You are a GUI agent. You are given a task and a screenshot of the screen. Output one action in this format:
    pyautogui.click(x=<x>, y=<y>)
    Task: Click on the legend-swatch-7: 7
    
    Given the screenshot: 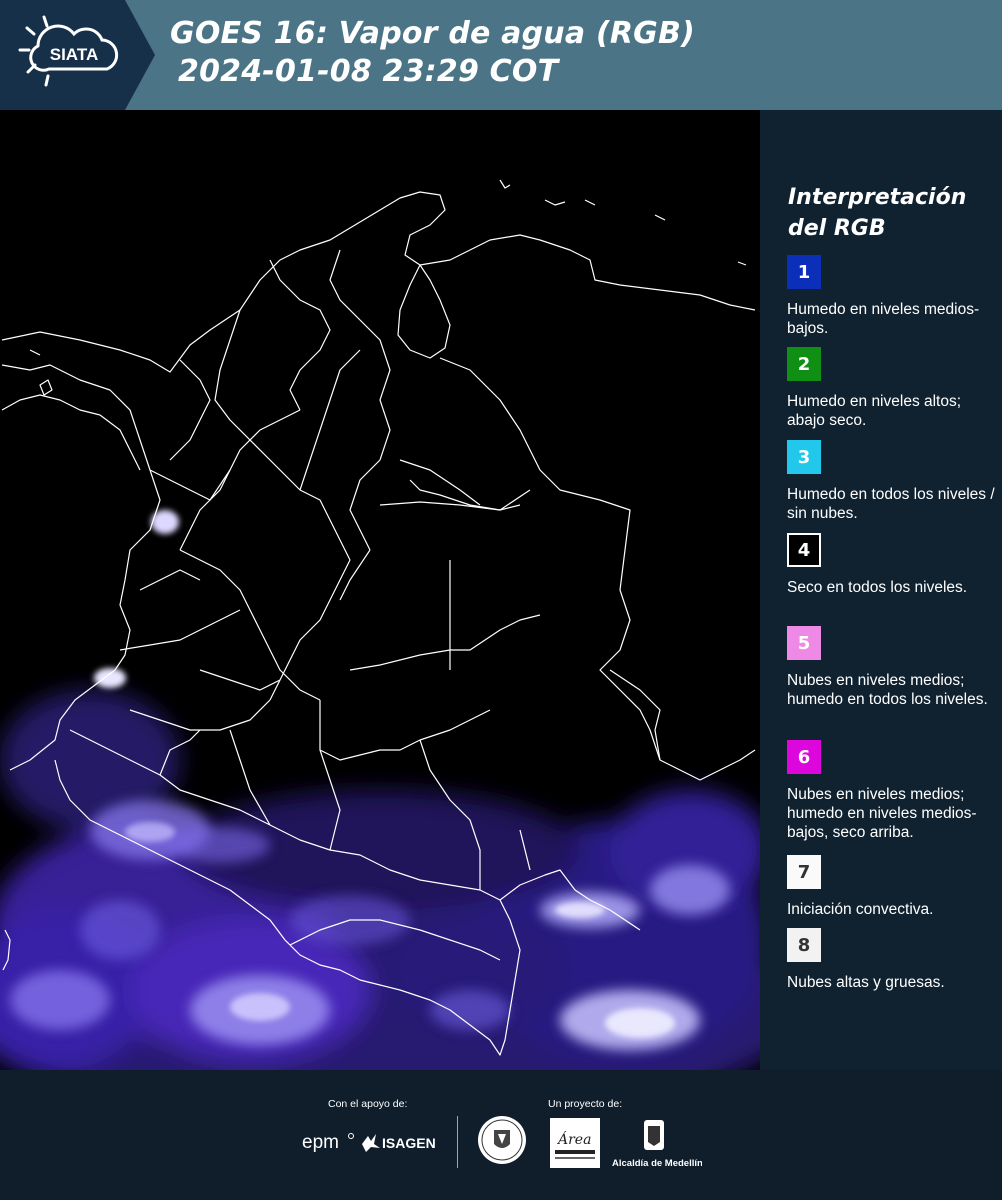 What is the action you would take?
    pyautogui.click(x=804, y=872)
    